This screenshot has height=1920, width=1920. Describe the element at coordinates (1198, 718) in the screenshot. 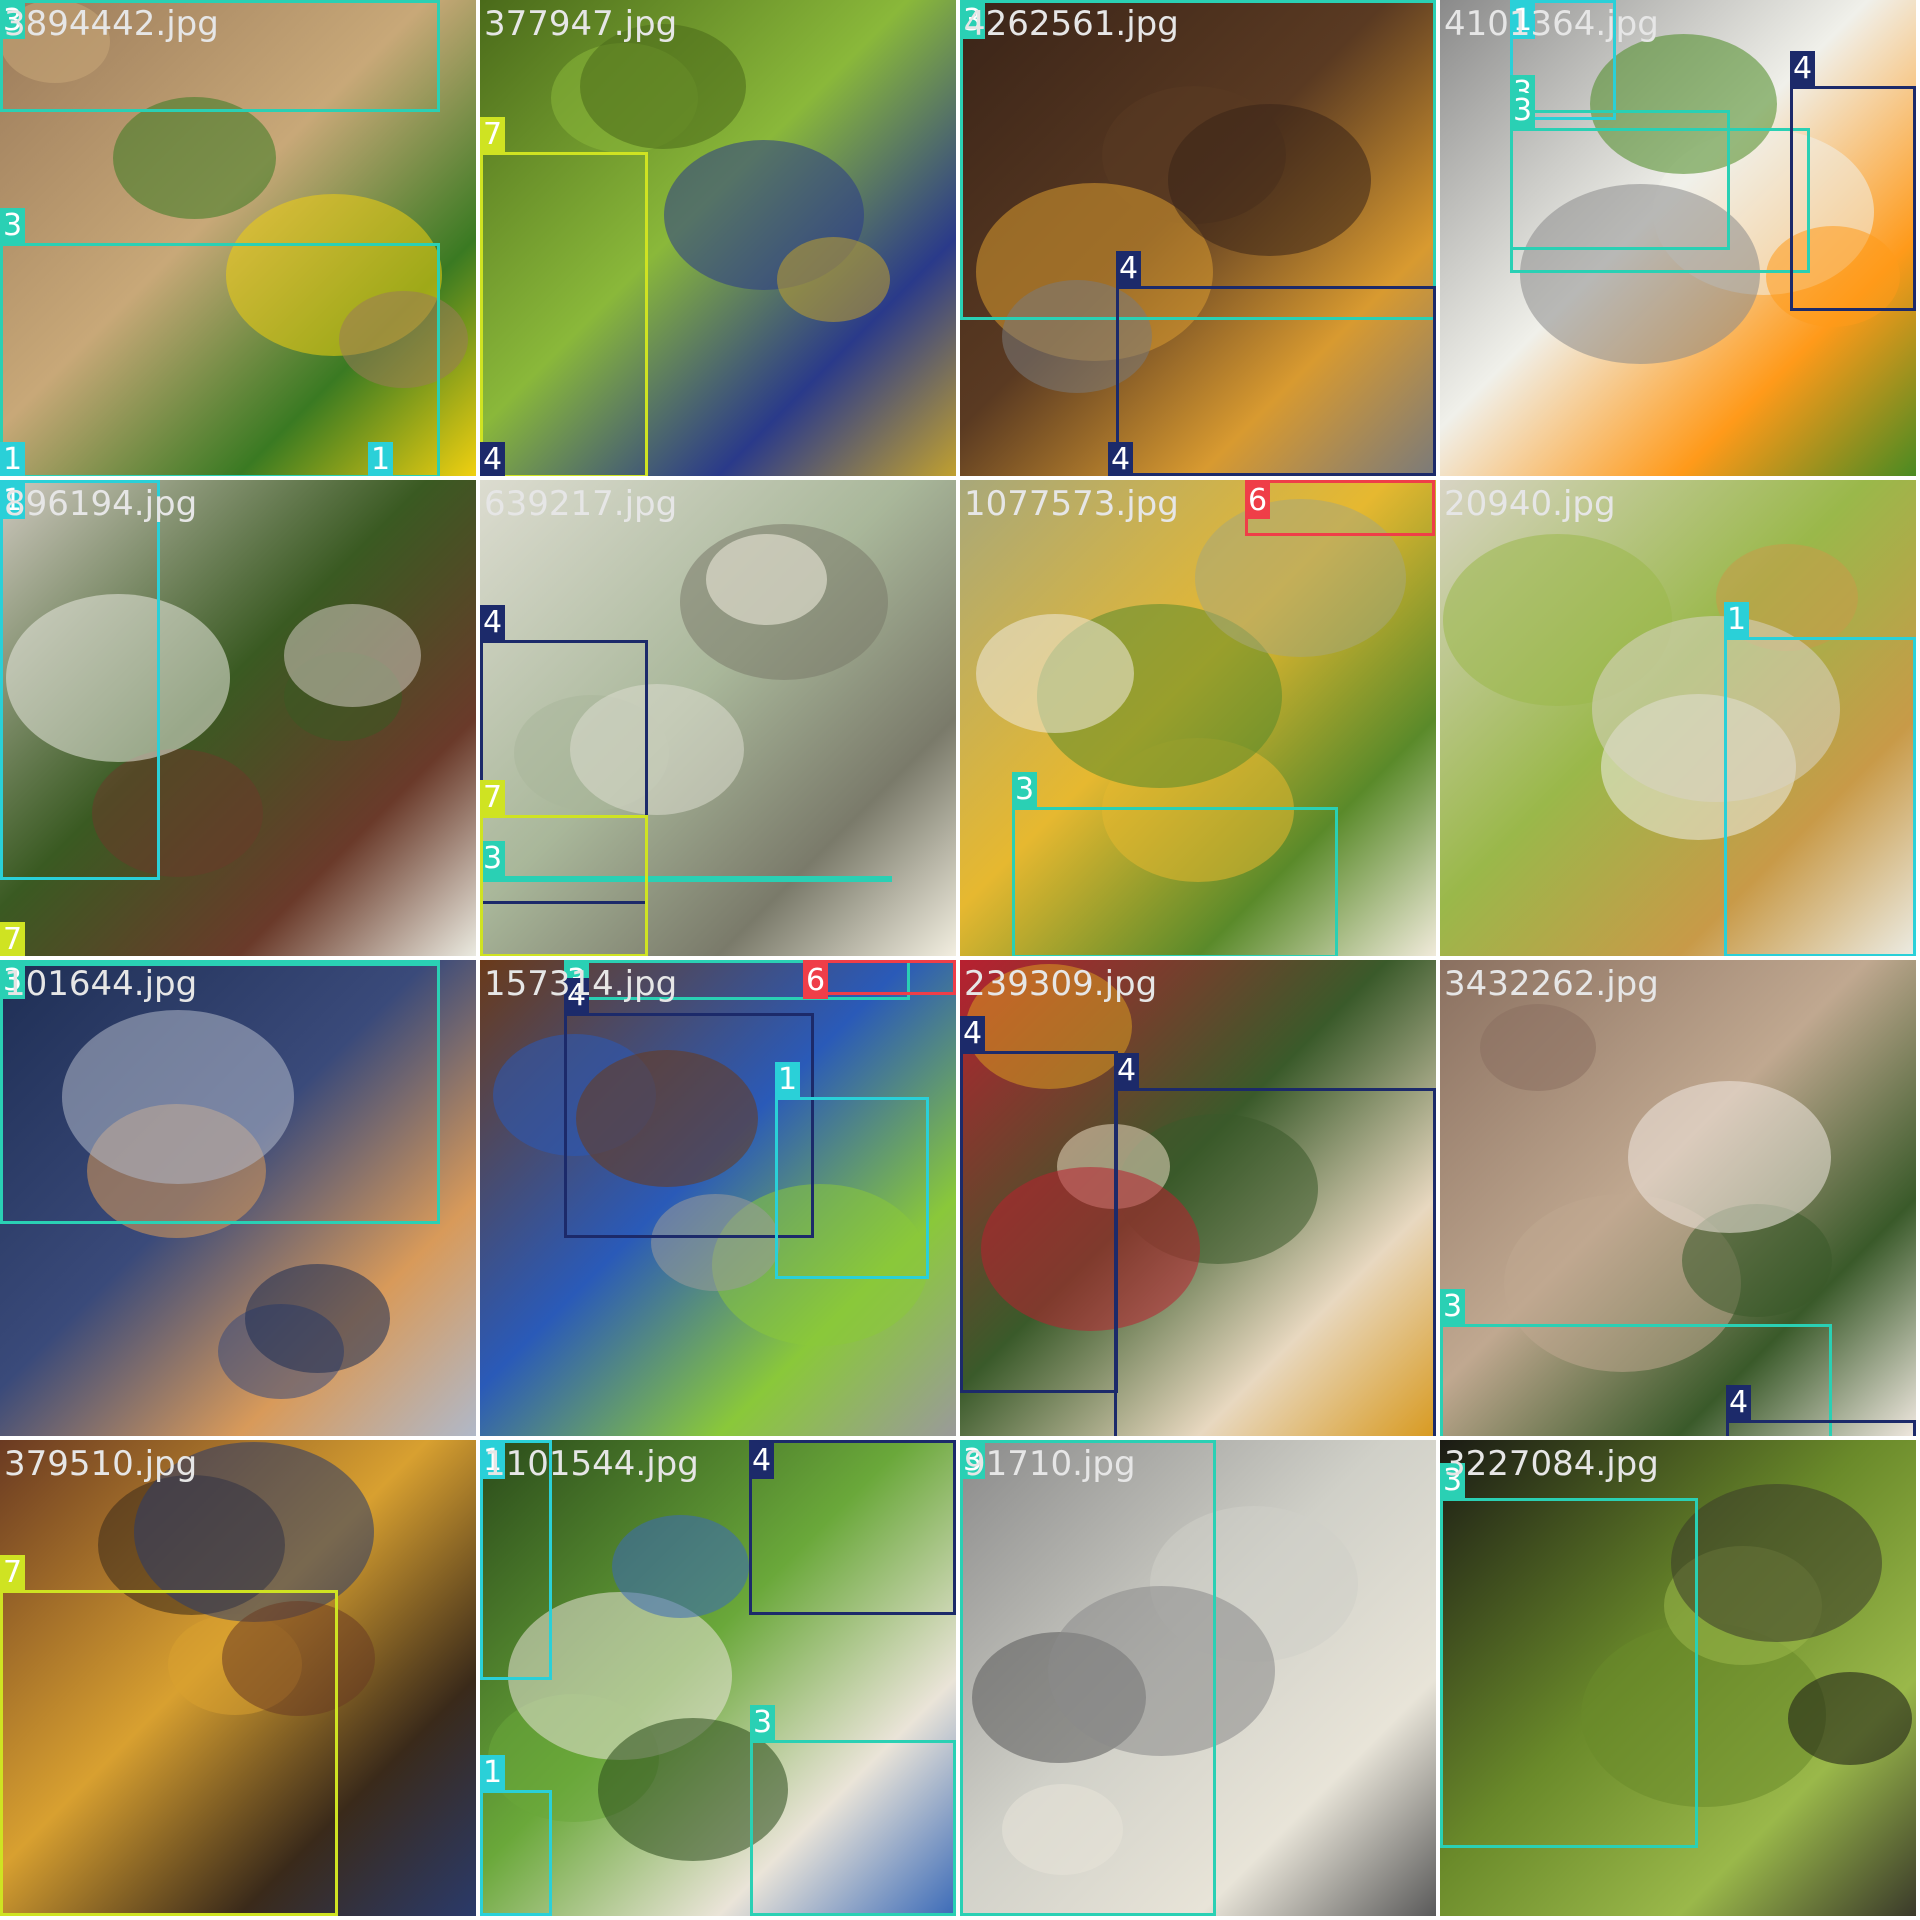

I see `mosaic-tile: 1077573.jpg 3 6` at that location.